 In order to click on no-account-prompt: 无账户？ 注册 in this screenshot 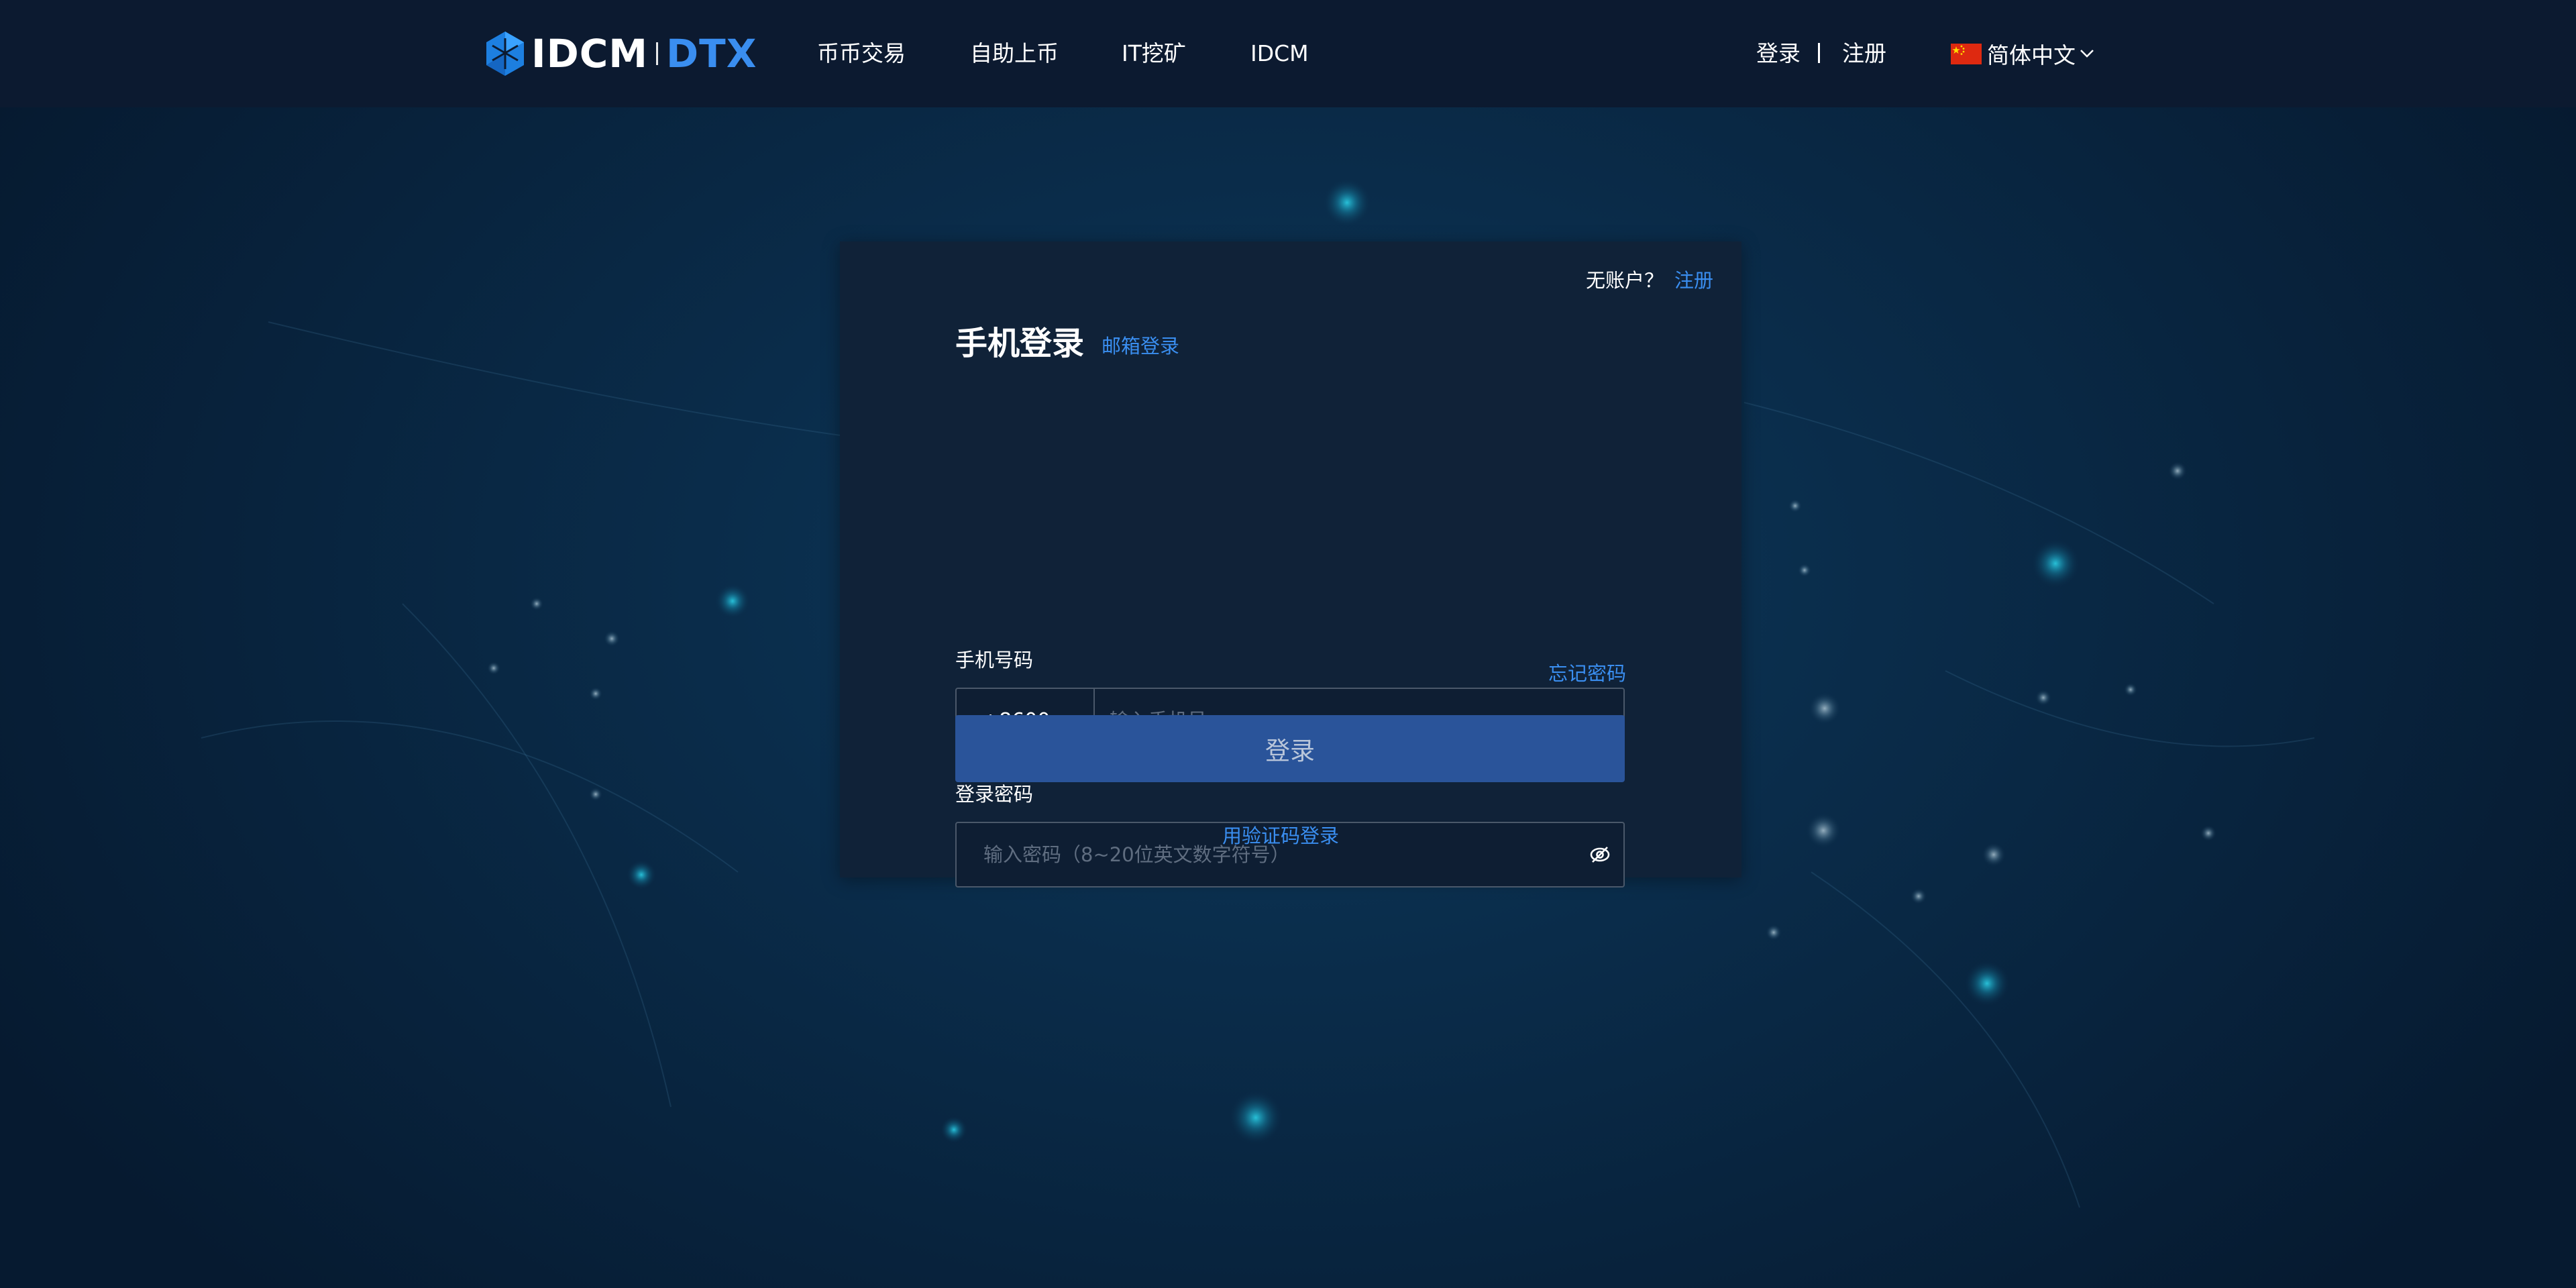, I will do `click(1649, 280)`.